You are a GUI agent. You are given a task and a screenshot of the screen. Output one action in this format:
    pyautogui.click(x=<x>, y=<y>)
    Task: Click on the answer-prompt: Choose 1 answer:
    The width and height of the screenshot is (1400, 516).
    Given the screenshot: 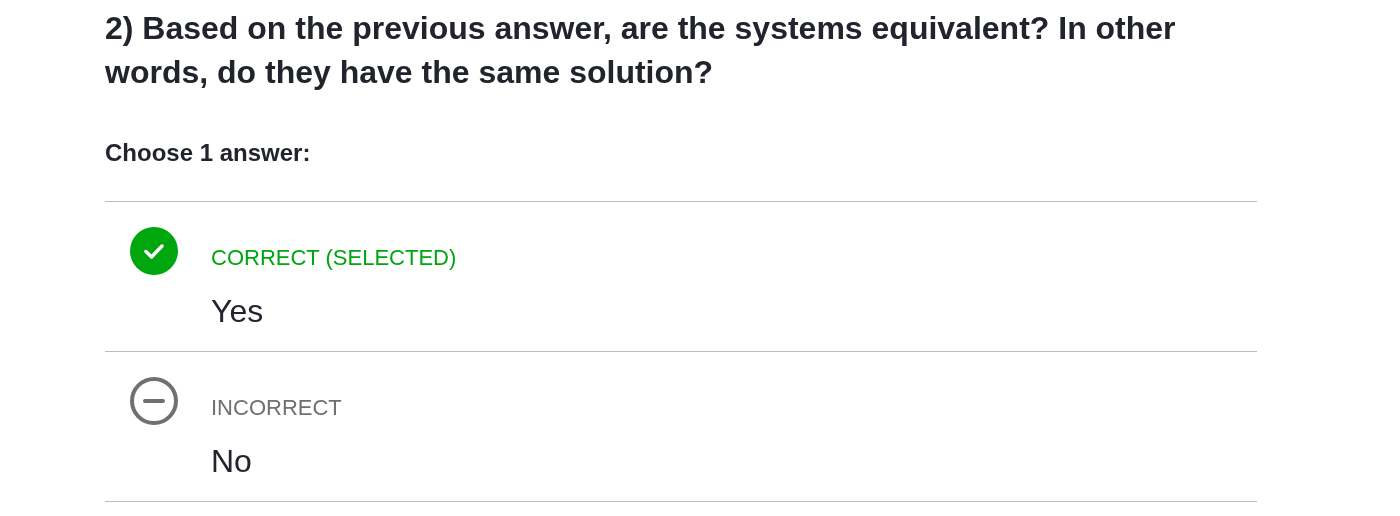 What is the action you would take?
    pyautogui.click(x=208, y=153)
    